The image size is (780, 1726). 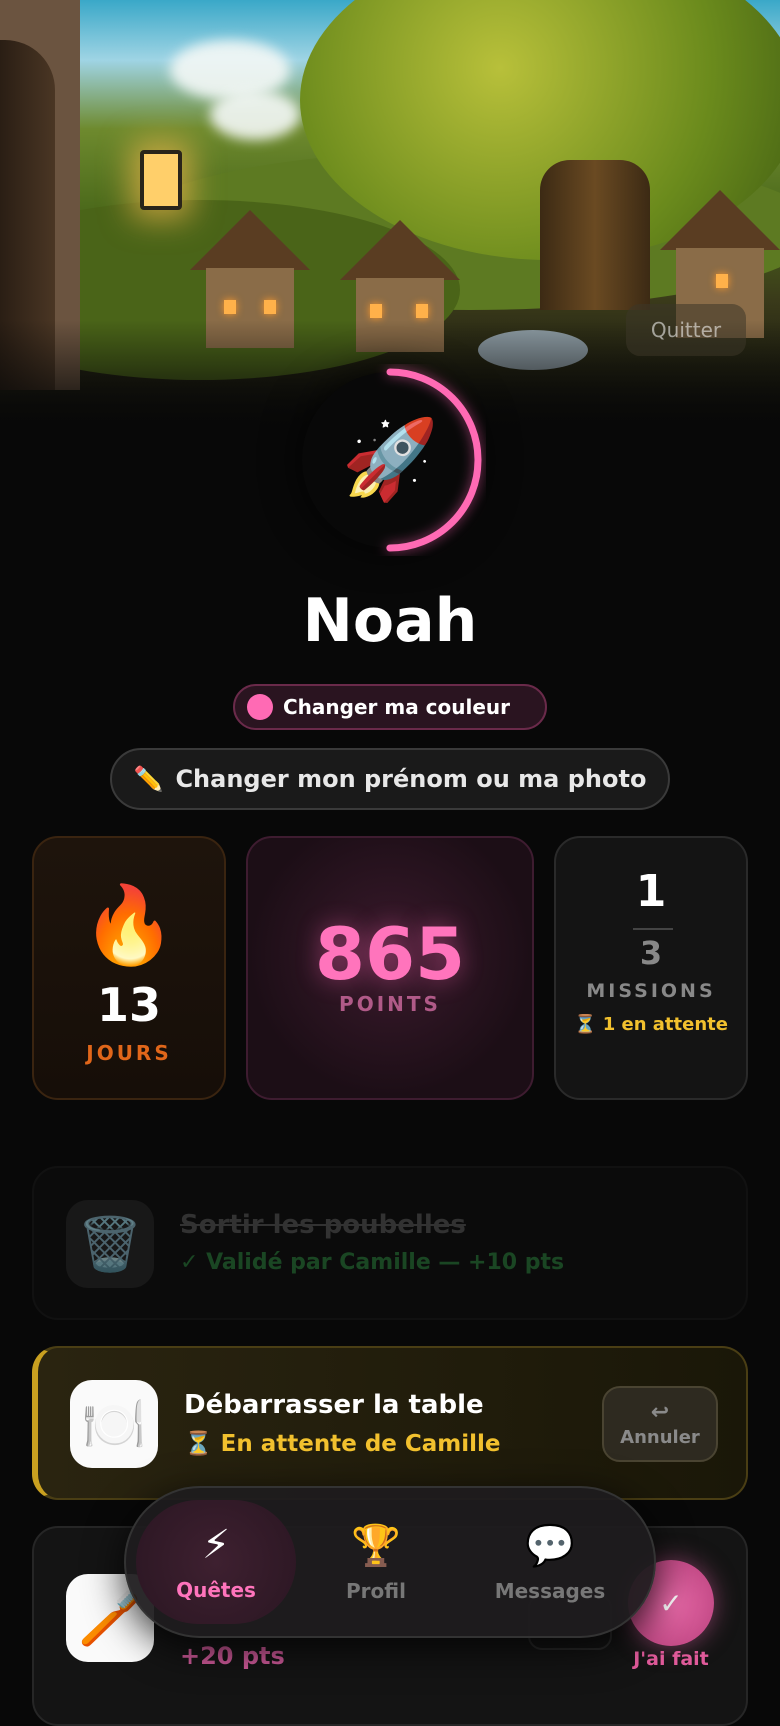 I want to click on undo-button: ↩ Annuler, so click(x=660, y=1424).